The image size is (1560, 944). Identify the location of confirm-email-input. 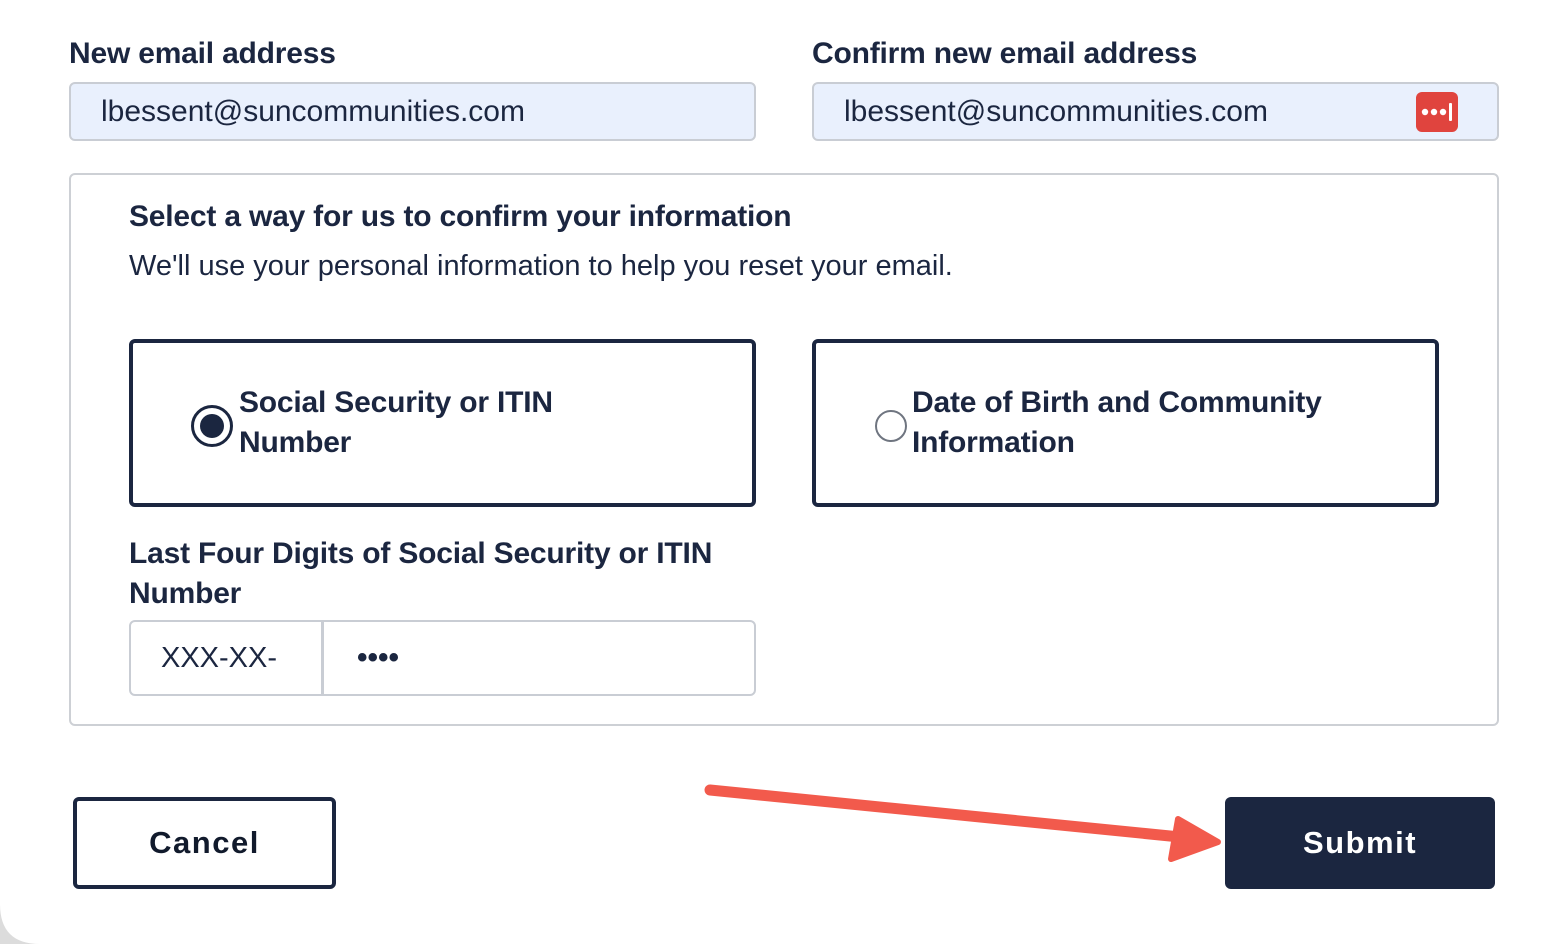
(1155, 111).